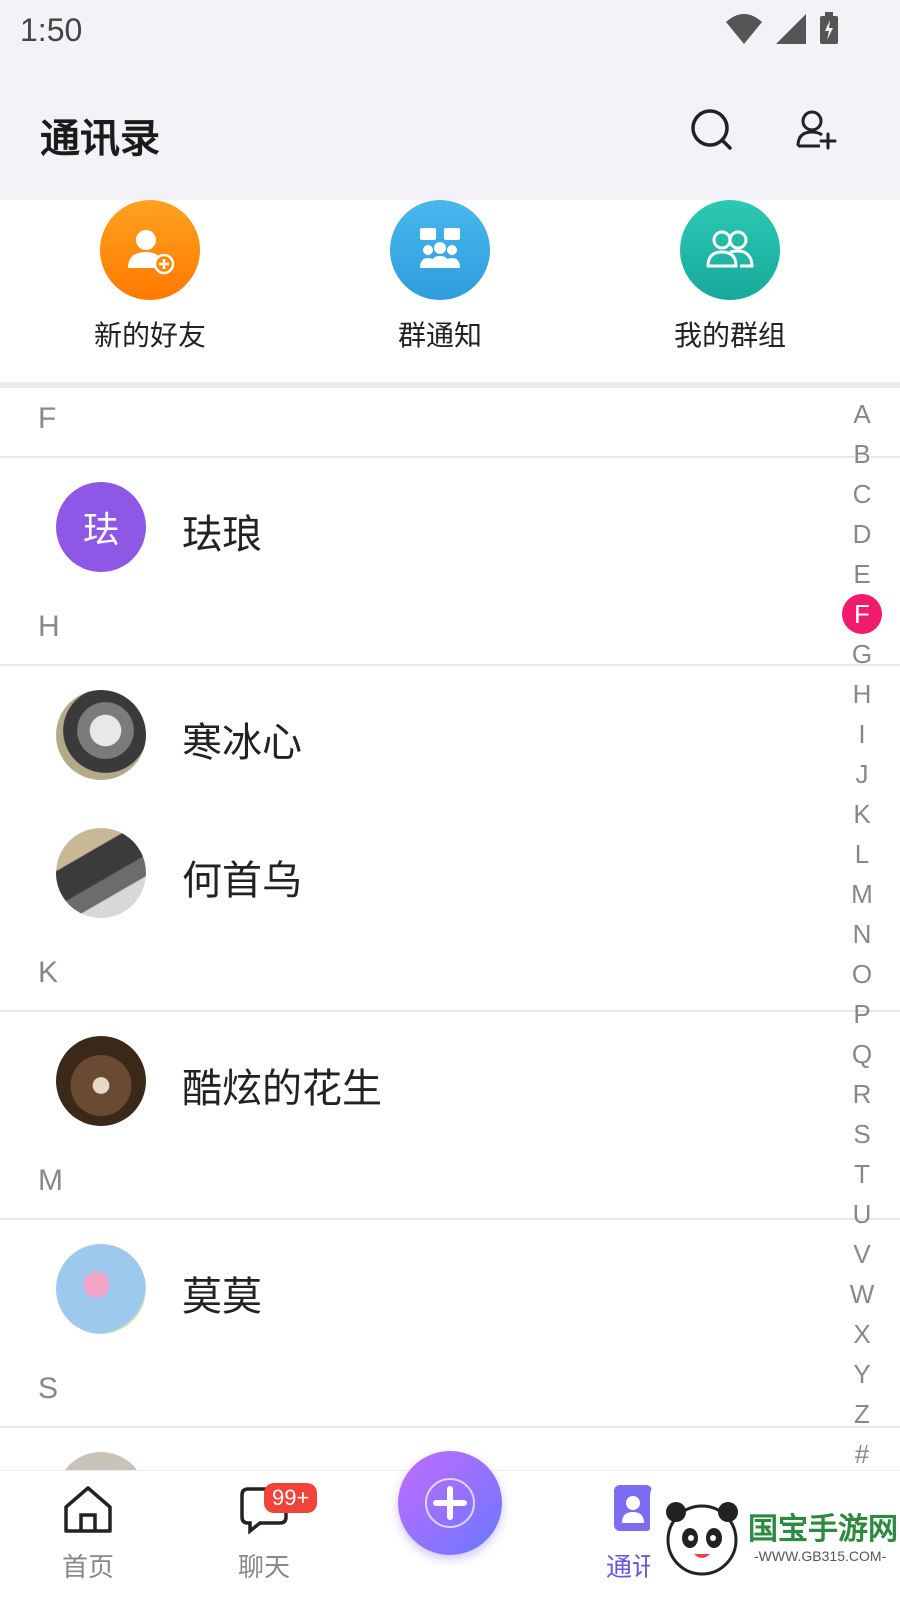  Describe the element at coordinates (149, 335) in the screenshot. I see `shortcut-label: 新的好友` at that location.